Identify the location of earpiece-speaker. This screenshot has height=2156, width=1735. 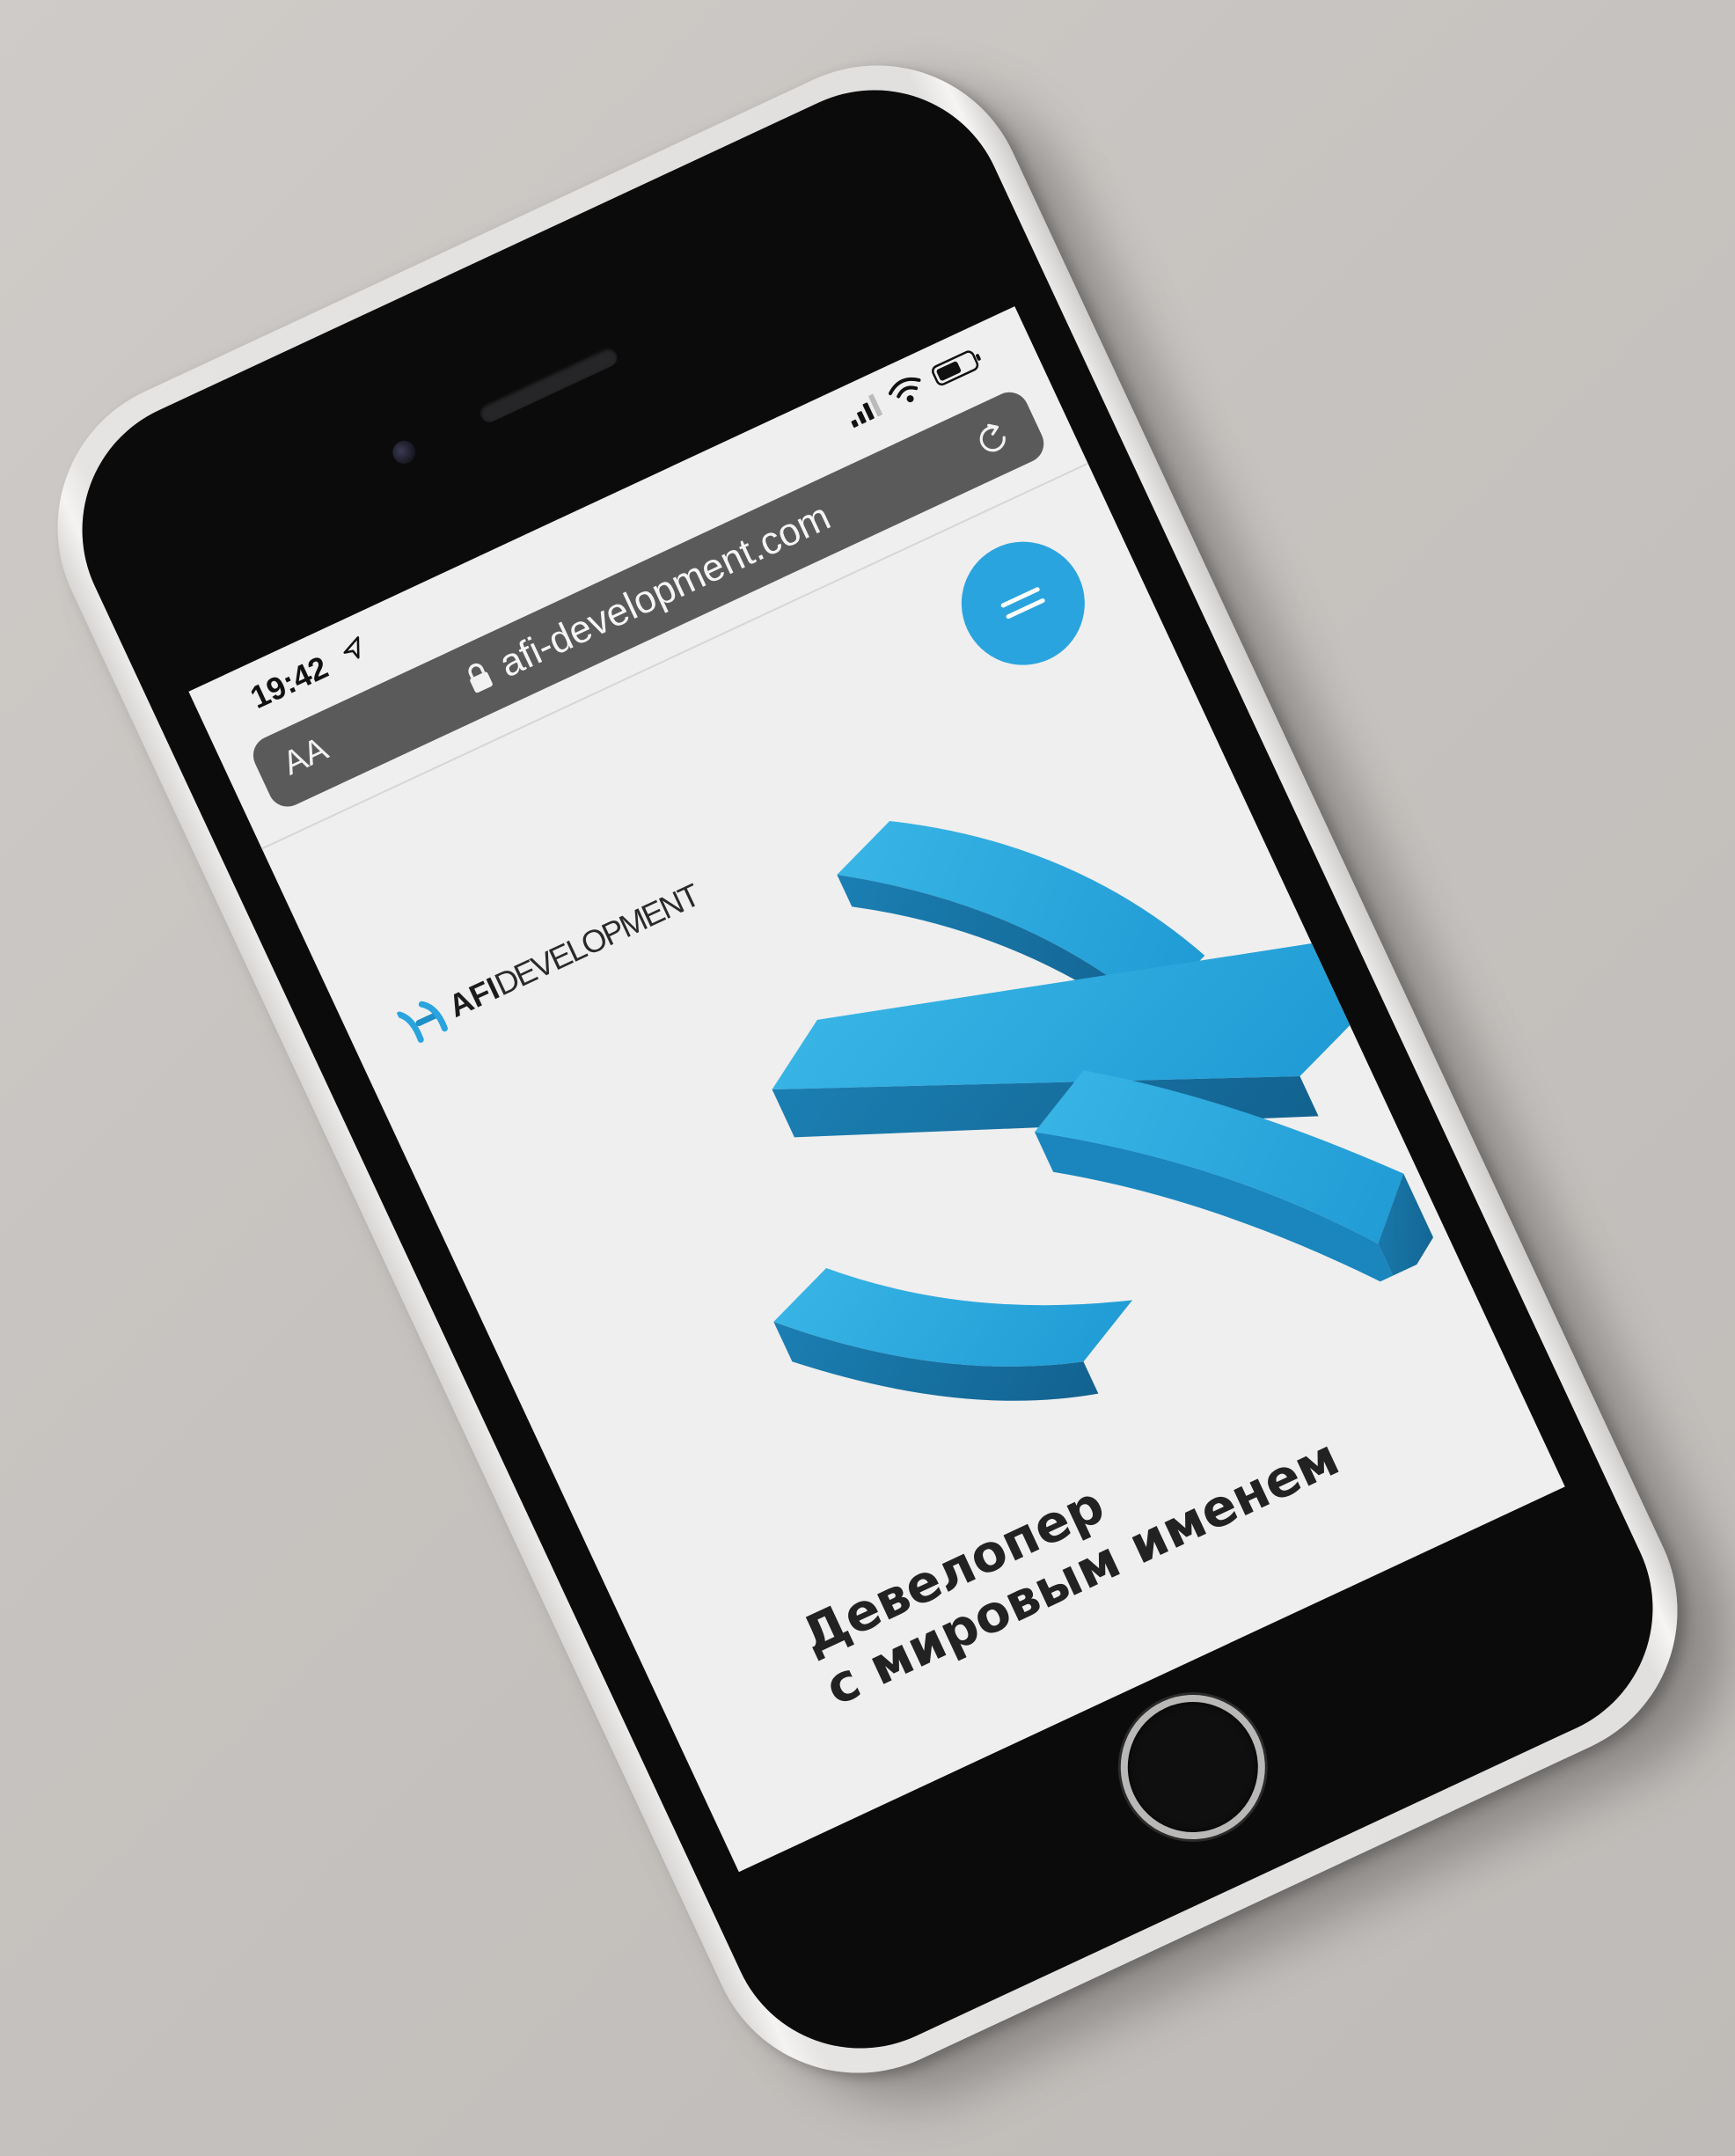
(548, 385).